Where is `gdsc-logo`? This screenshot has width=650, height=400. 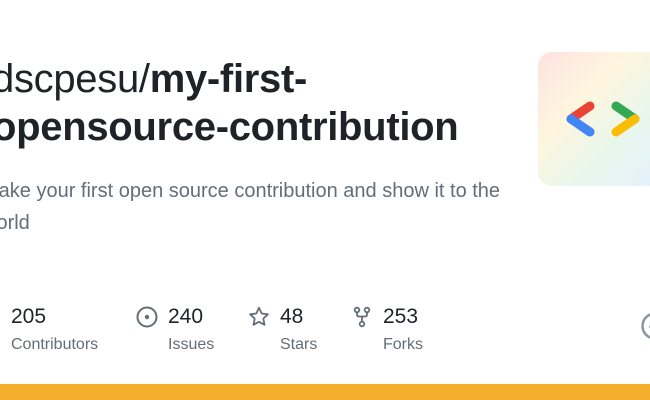 gdsc-logo is located at coordinates (594, 119).